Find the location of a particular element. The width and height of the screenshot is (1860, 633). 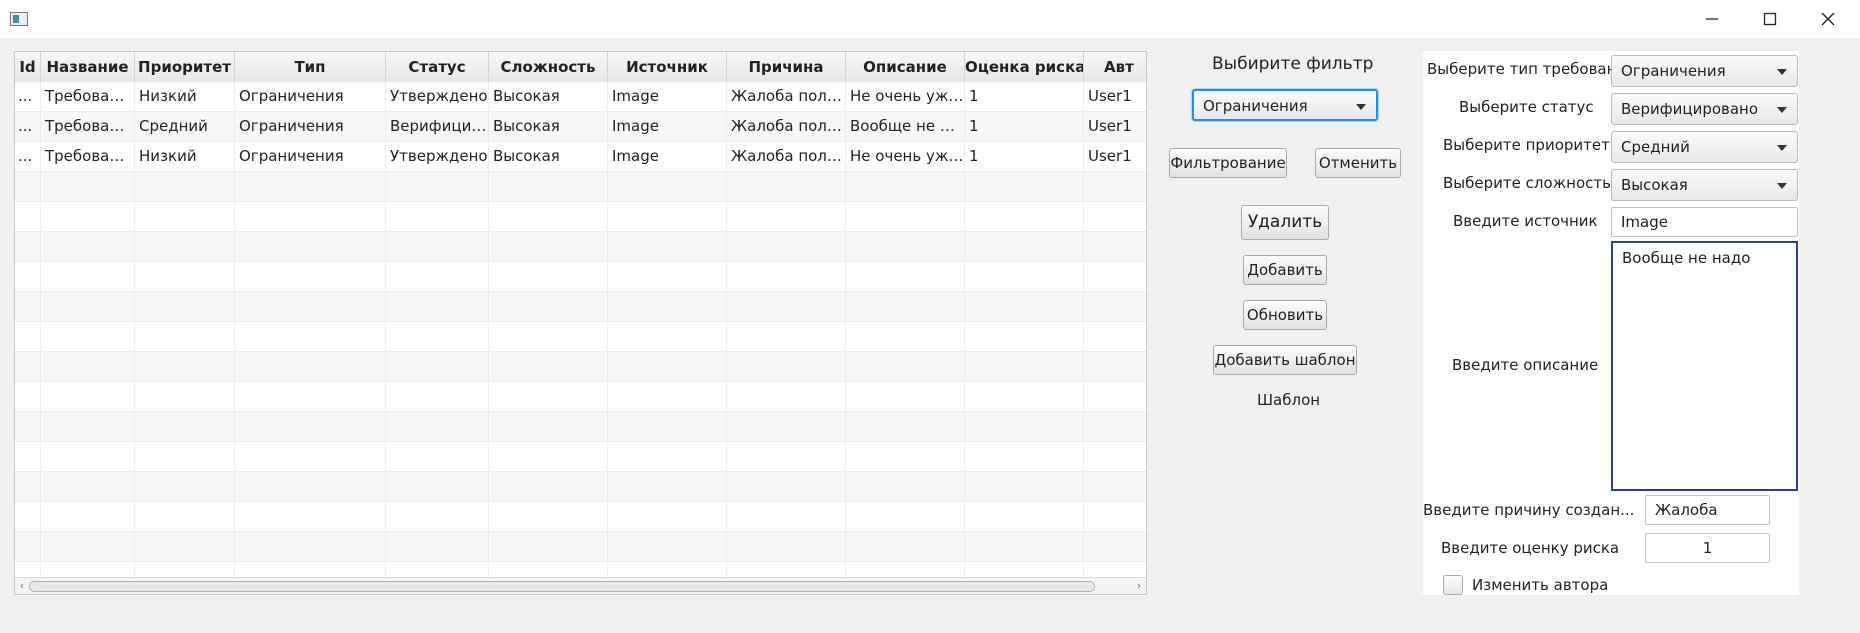

table-cell: User1 is located at coordinates (1115, 126).